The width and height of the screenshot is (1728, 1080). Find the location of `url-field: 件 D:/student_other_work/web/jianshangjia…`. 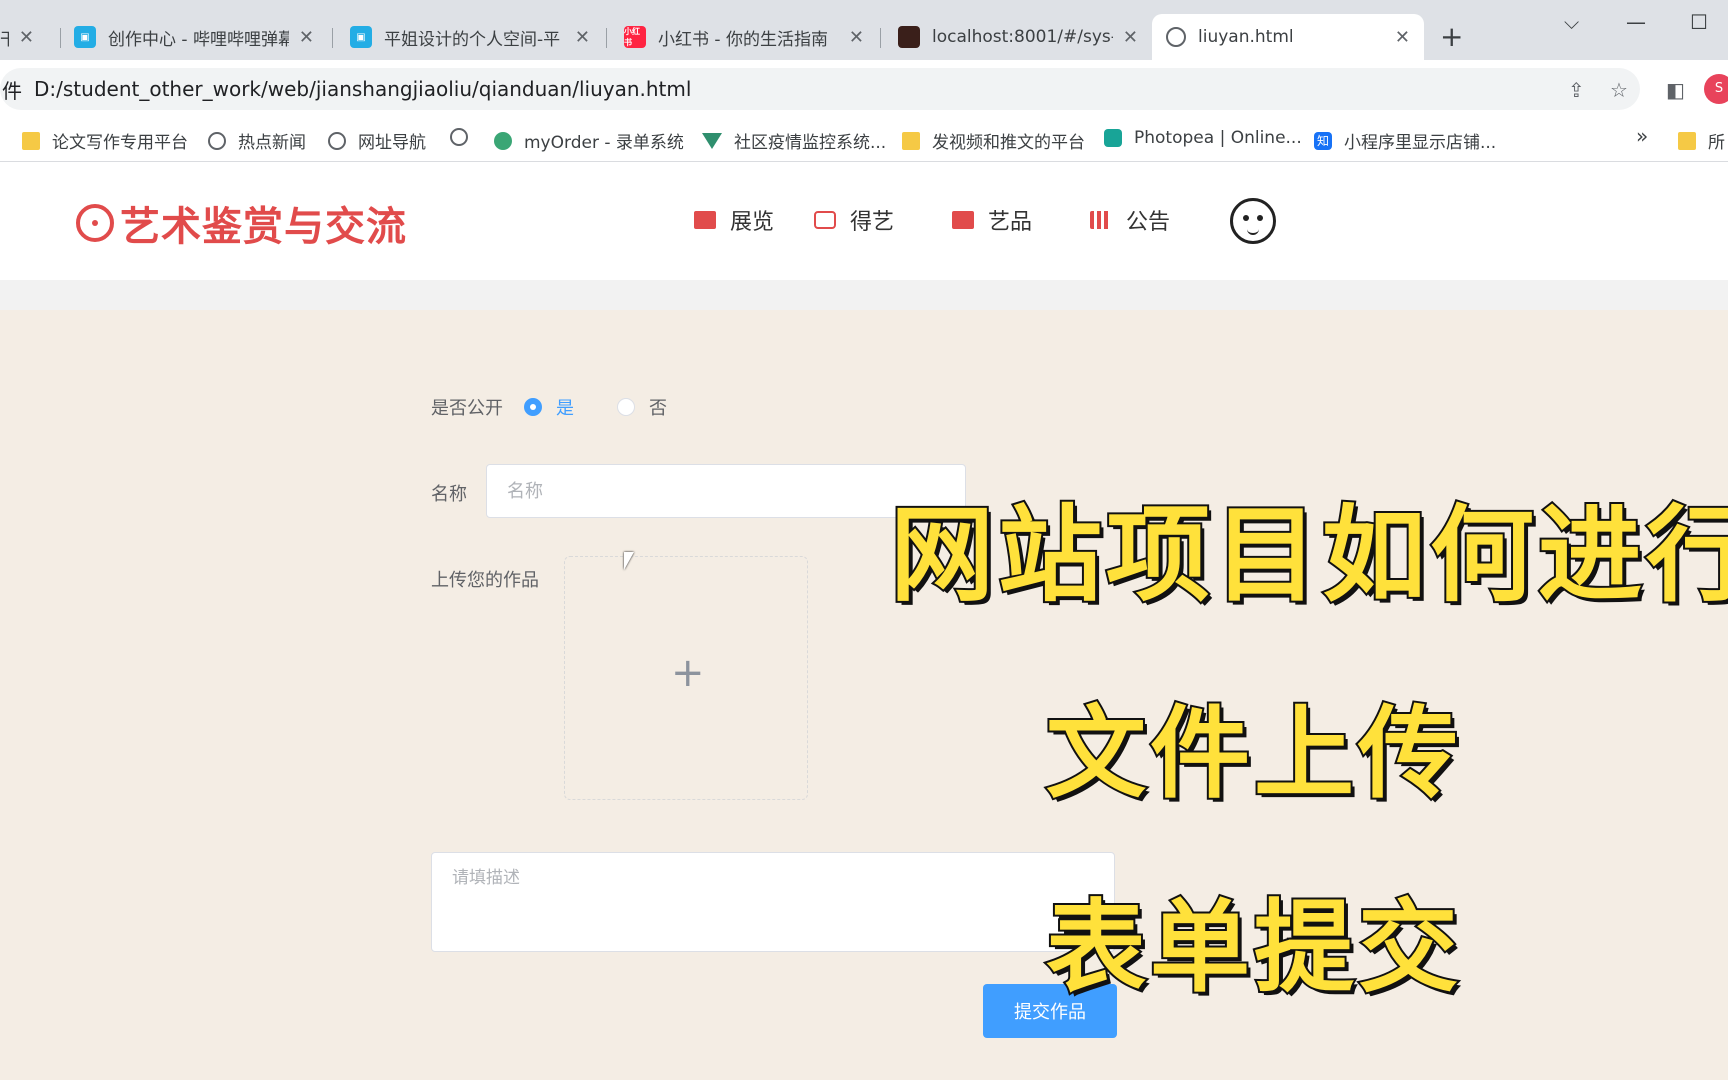

url-field: 件 D:/student_other_work/web/jianshangjia… is located at coordinates (820, 89).